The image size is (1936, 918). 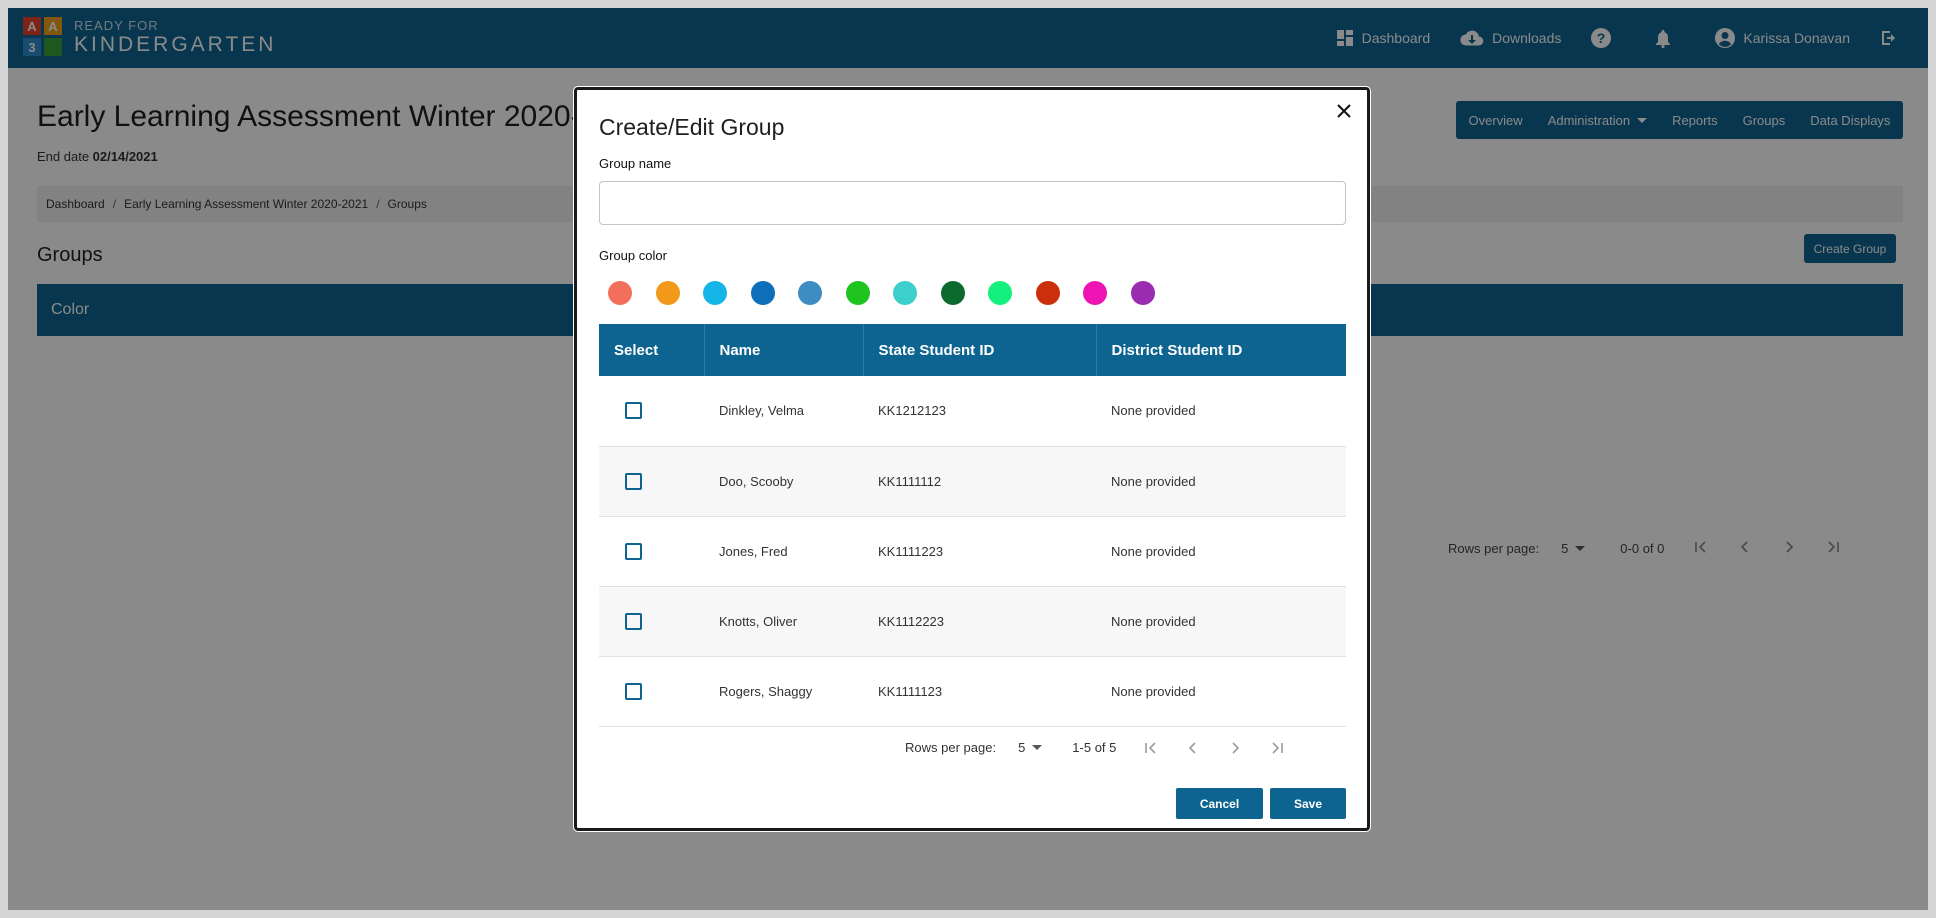 I want to click on chevron-down-icon, so click(x=1037, y=747).